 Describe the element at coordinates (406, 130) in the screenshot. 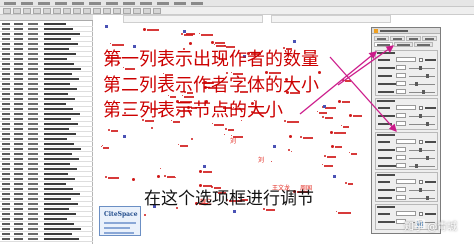

I see `control-panel-dialog` at that location.